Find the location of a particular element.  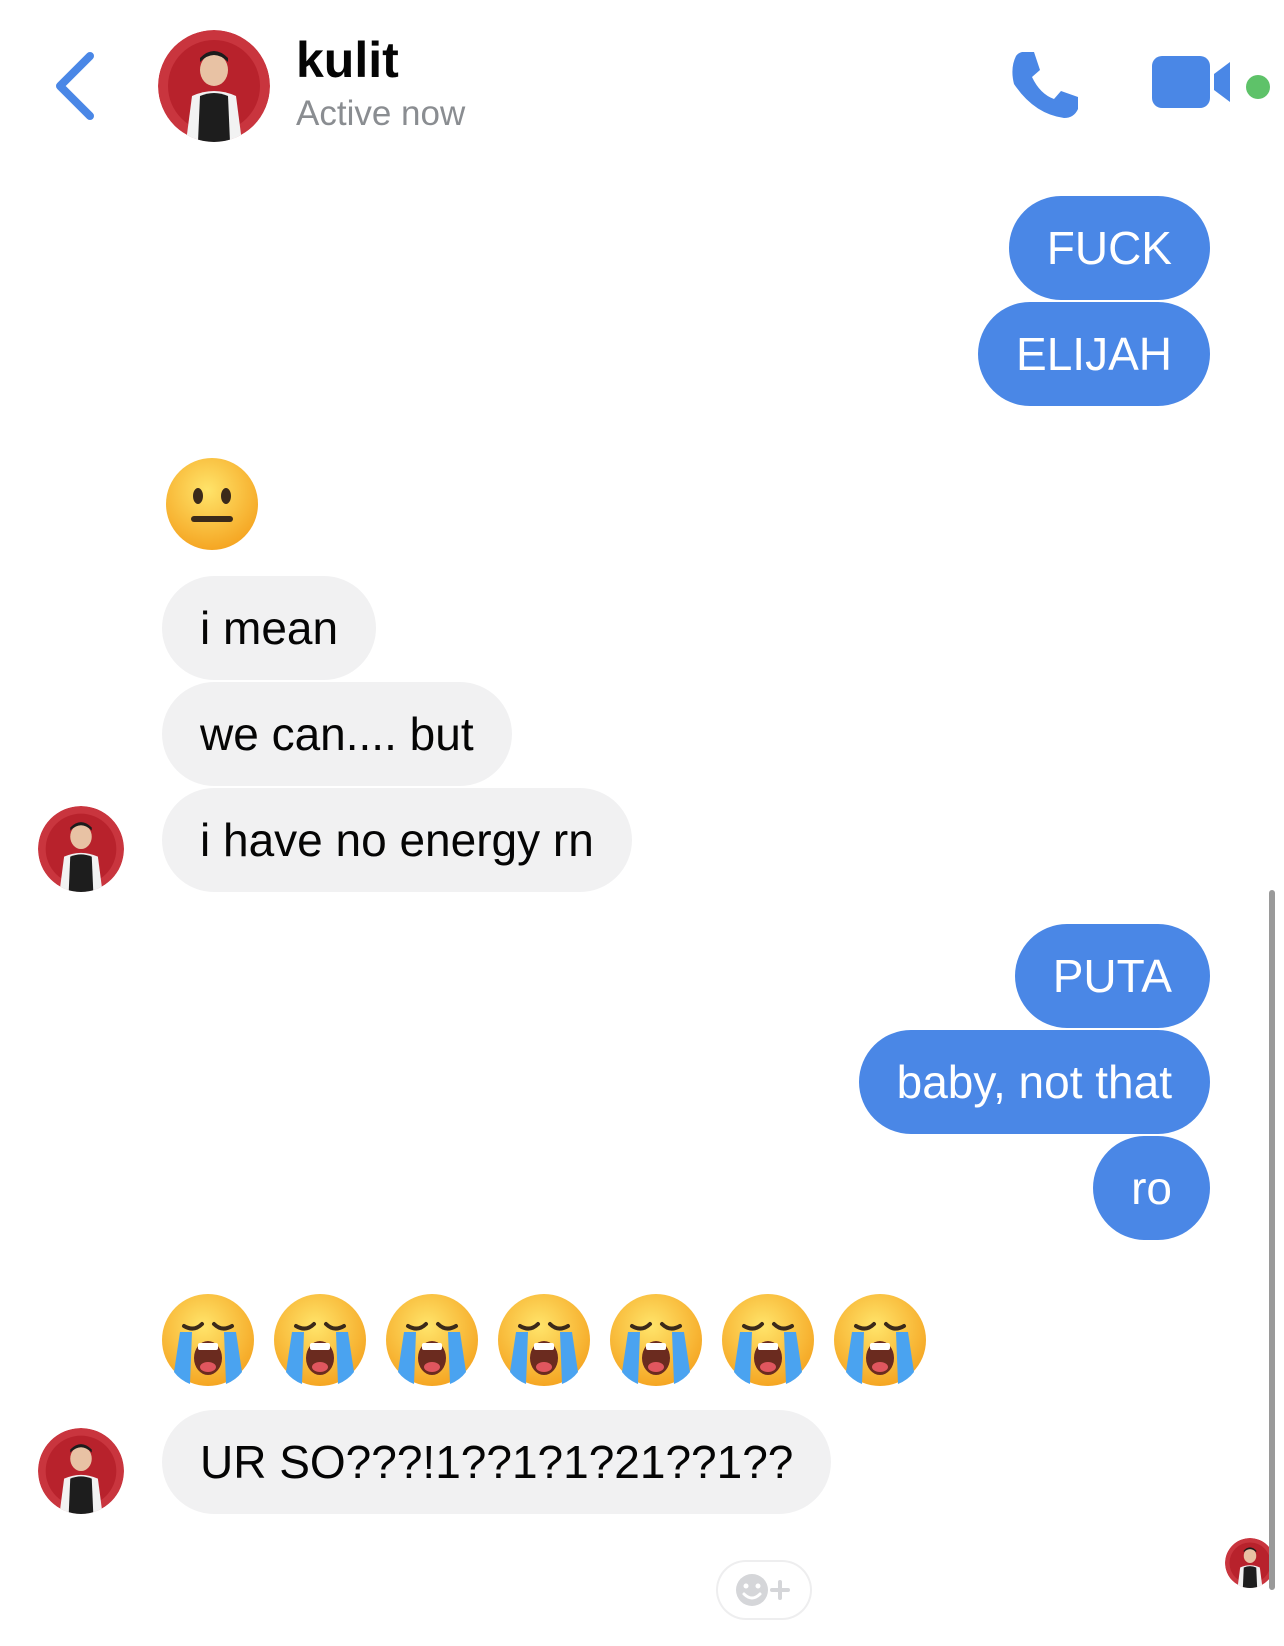

video-call-button is located at coordinates (1196, 84).